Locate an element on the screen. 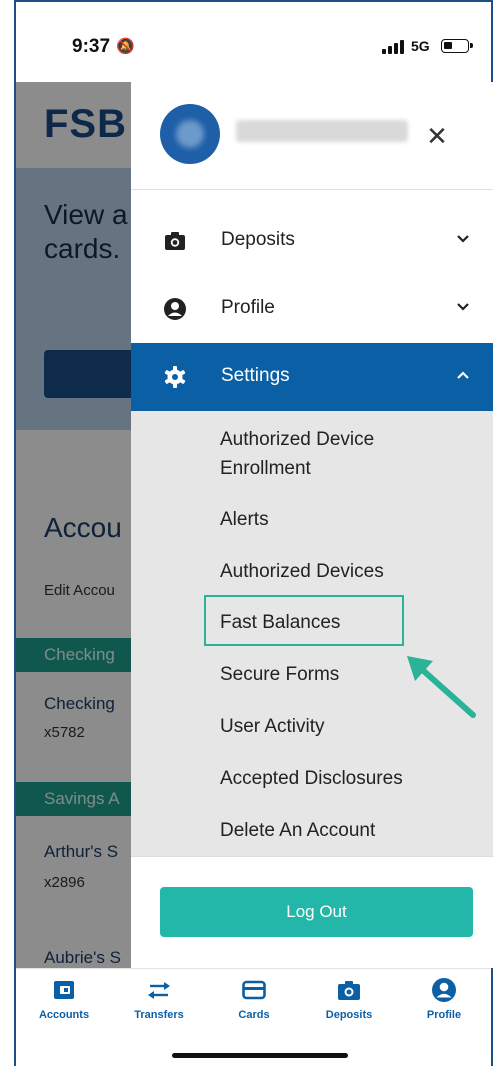 This screenshot has height=1066, width=493. submenu-item-authorized-devices: Authorized Devices is located at coordinates (302, 571).